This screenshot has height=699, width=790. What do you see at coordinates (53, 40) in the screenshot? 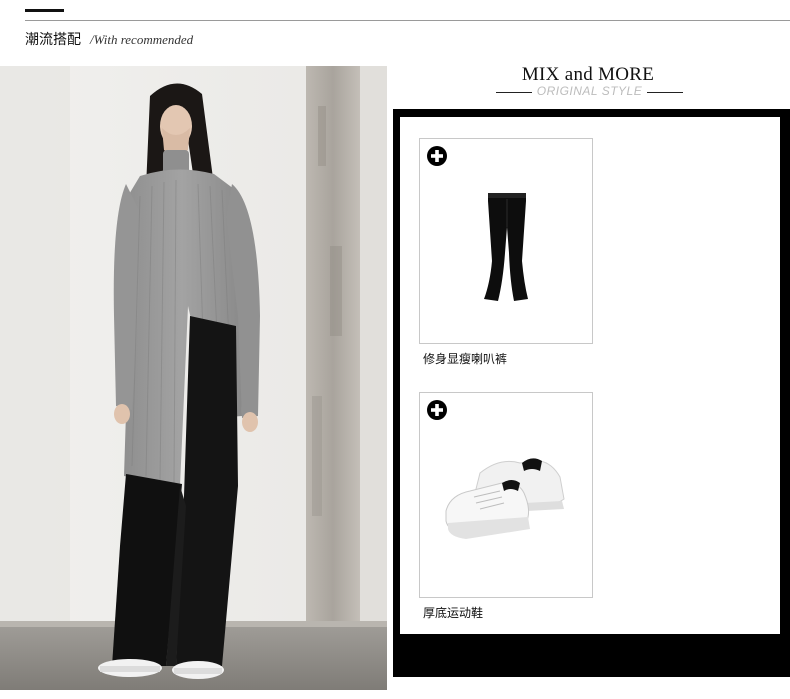
I see `section-title: 潮流搭配` at bounding box center [53, 40].